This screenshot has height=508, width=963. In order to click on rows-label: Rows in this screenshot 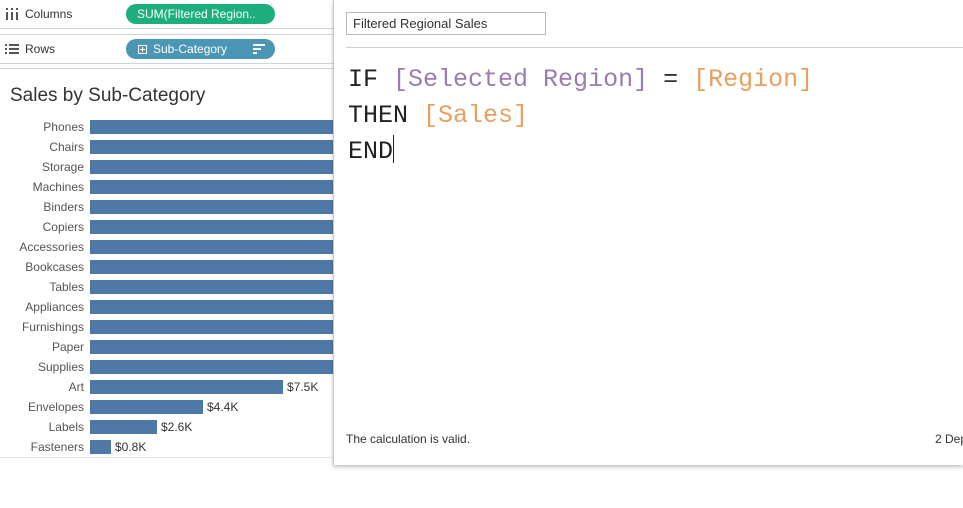, I will do `click(40, 49)`.